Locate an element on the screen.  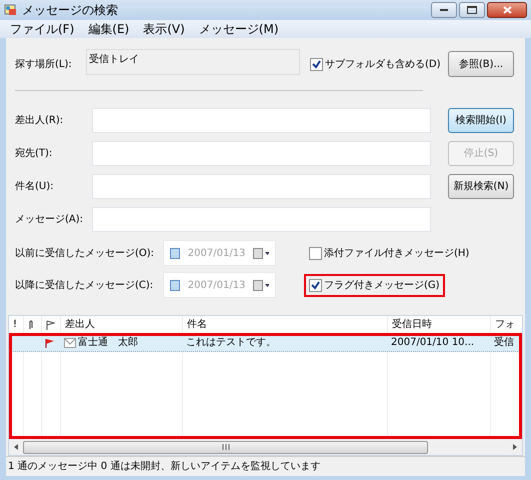
table-cell-text: これはテストです。 is located at coordinates (231, 343).